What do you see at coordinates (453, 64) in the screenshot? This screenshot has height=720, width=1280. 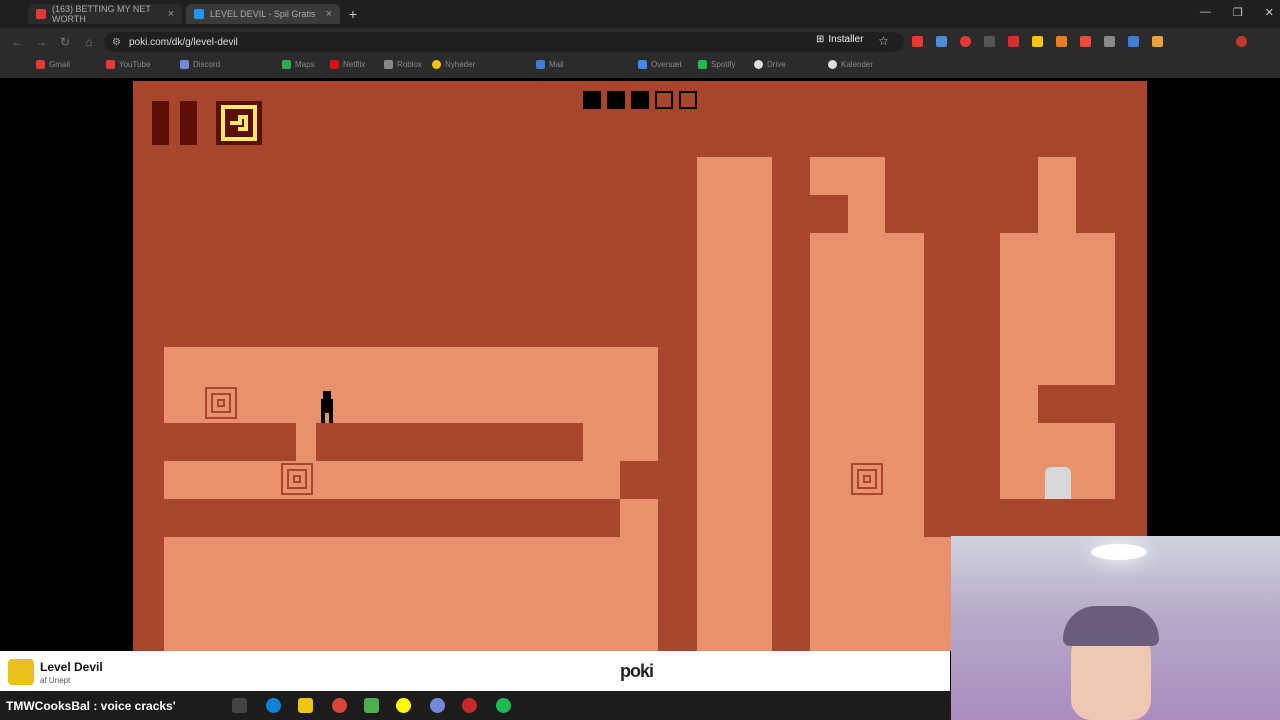 I see `bookmark-item: Nyheder` at bounding box center [453, 64].